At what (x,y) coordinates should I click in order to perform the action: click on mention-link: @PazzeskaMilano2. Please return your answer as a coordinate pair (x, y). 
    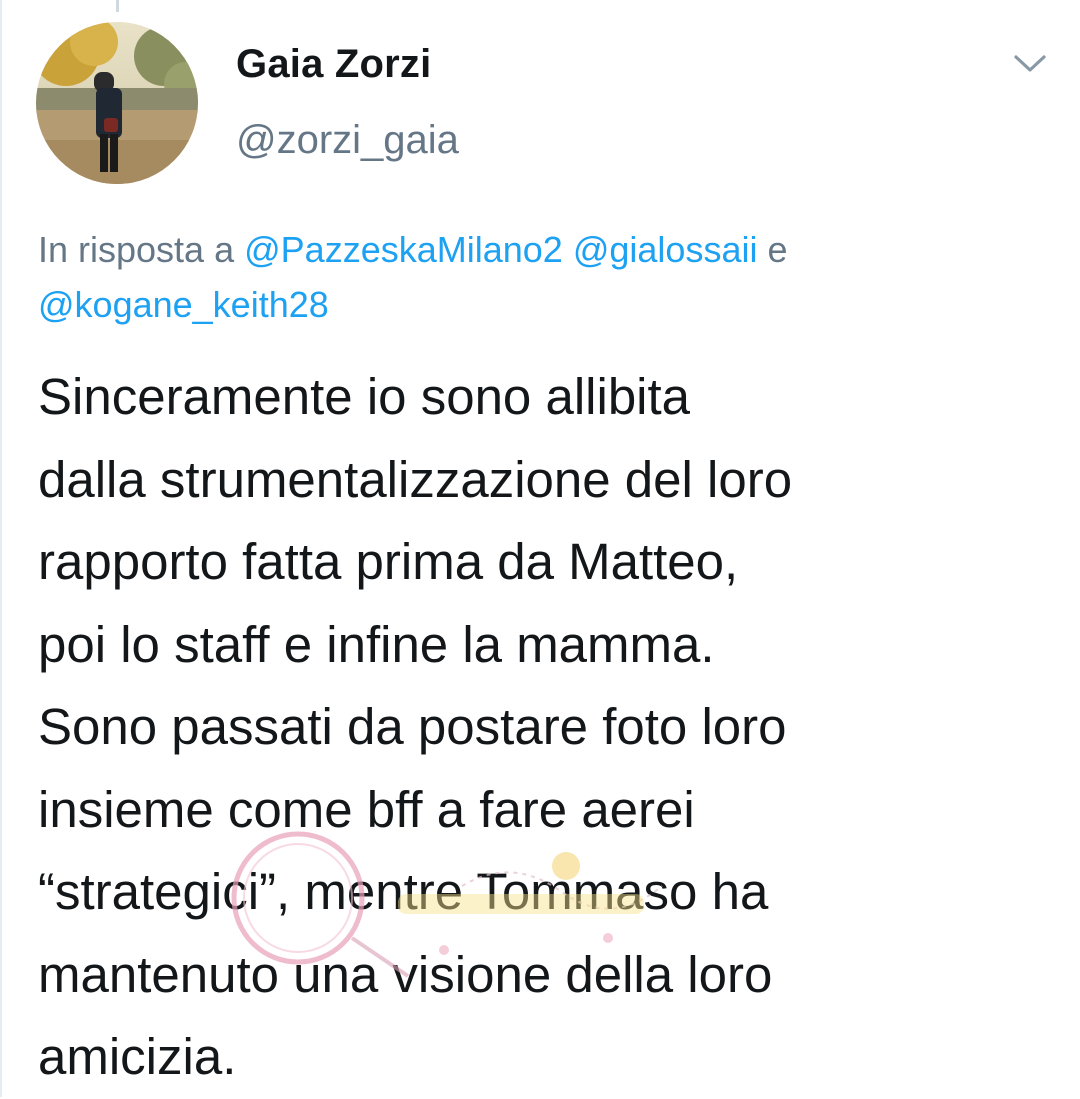
    Looking at the image, I should click on (403, 249).